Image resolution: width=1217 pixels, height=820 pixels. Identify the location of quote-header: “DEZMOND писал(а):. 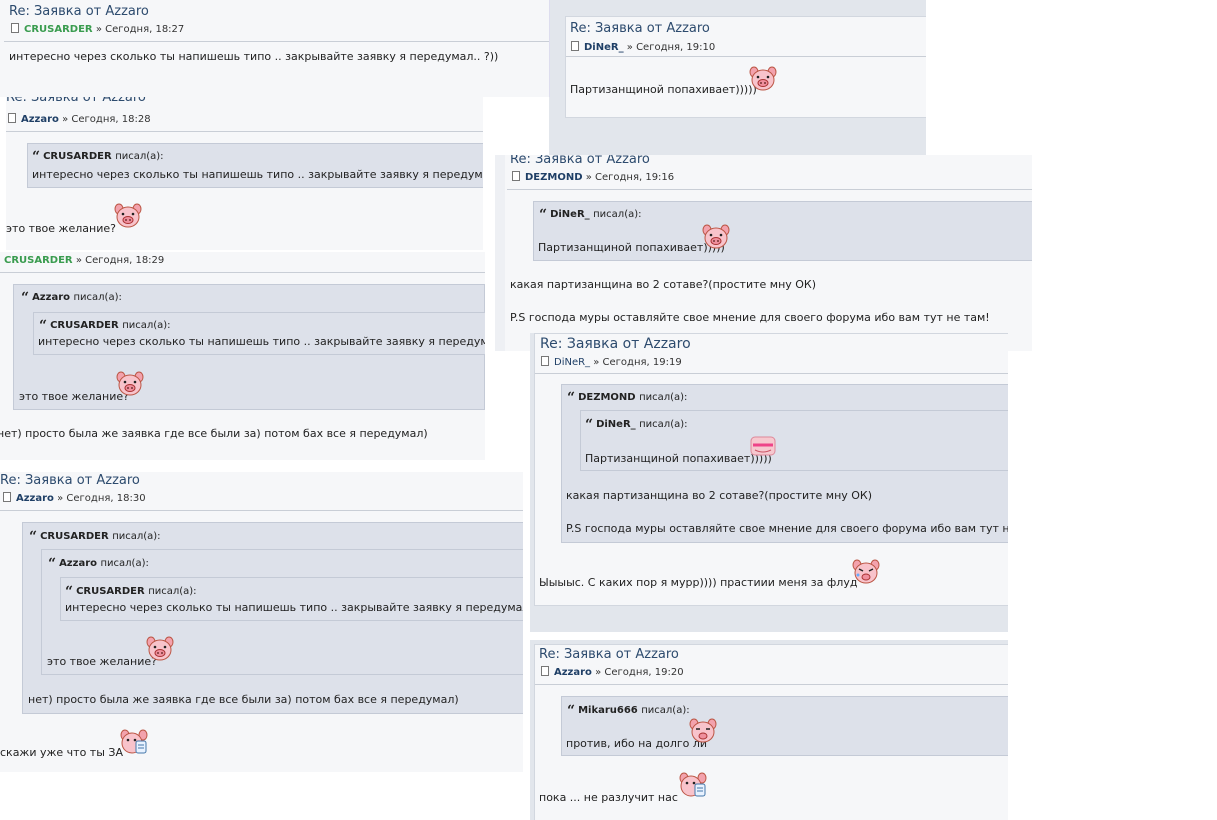
(627, 398).